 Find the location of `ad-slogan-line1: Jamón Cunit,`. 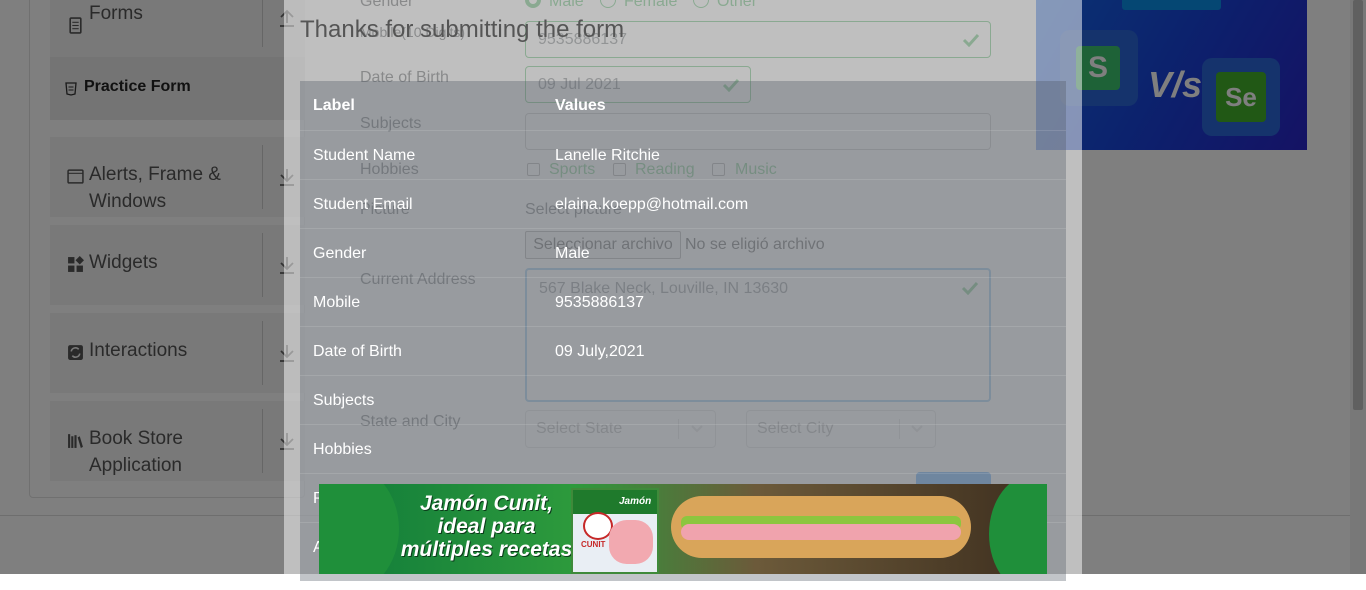

ad-slogan-line1: Jamón Cunit, is located at coordinates (486, 503).